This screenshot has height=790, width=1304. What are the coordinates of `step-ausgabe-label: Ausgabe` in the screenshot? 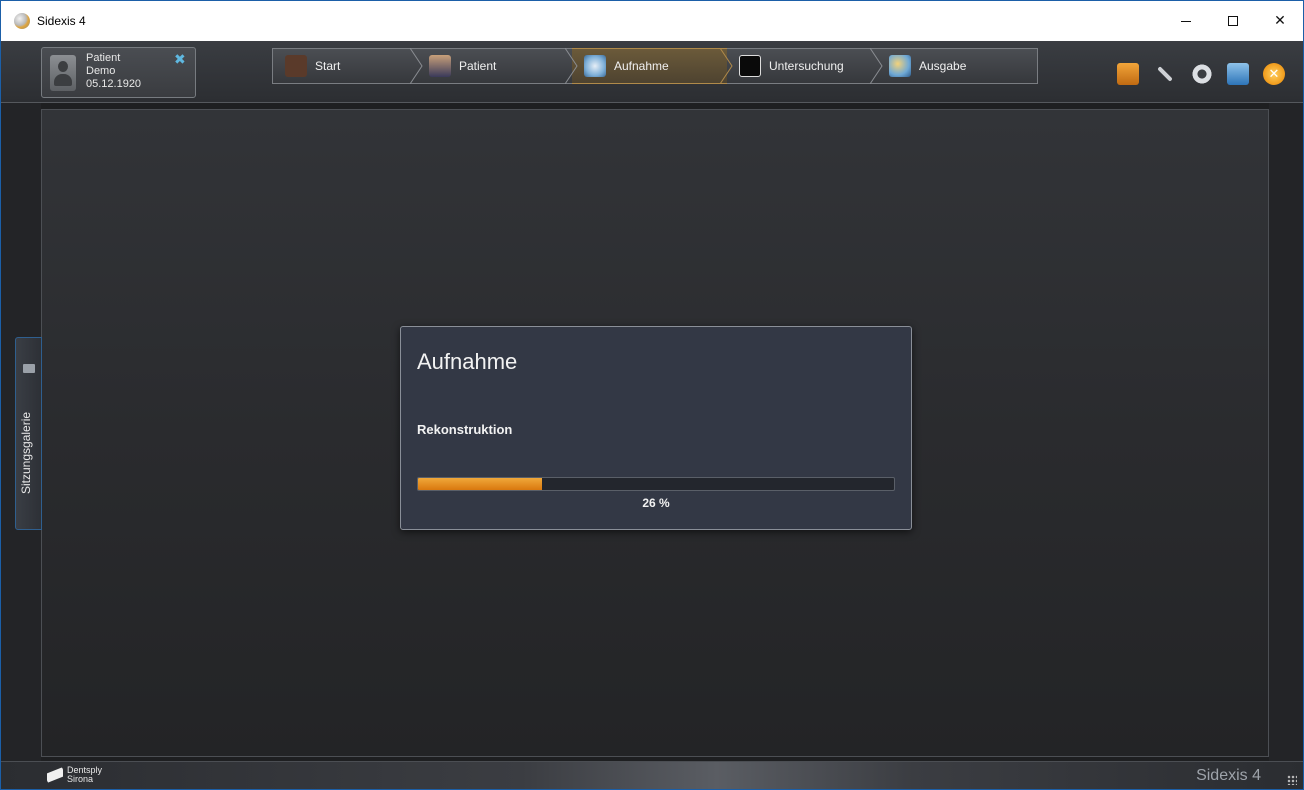 It's located at (943, 66).